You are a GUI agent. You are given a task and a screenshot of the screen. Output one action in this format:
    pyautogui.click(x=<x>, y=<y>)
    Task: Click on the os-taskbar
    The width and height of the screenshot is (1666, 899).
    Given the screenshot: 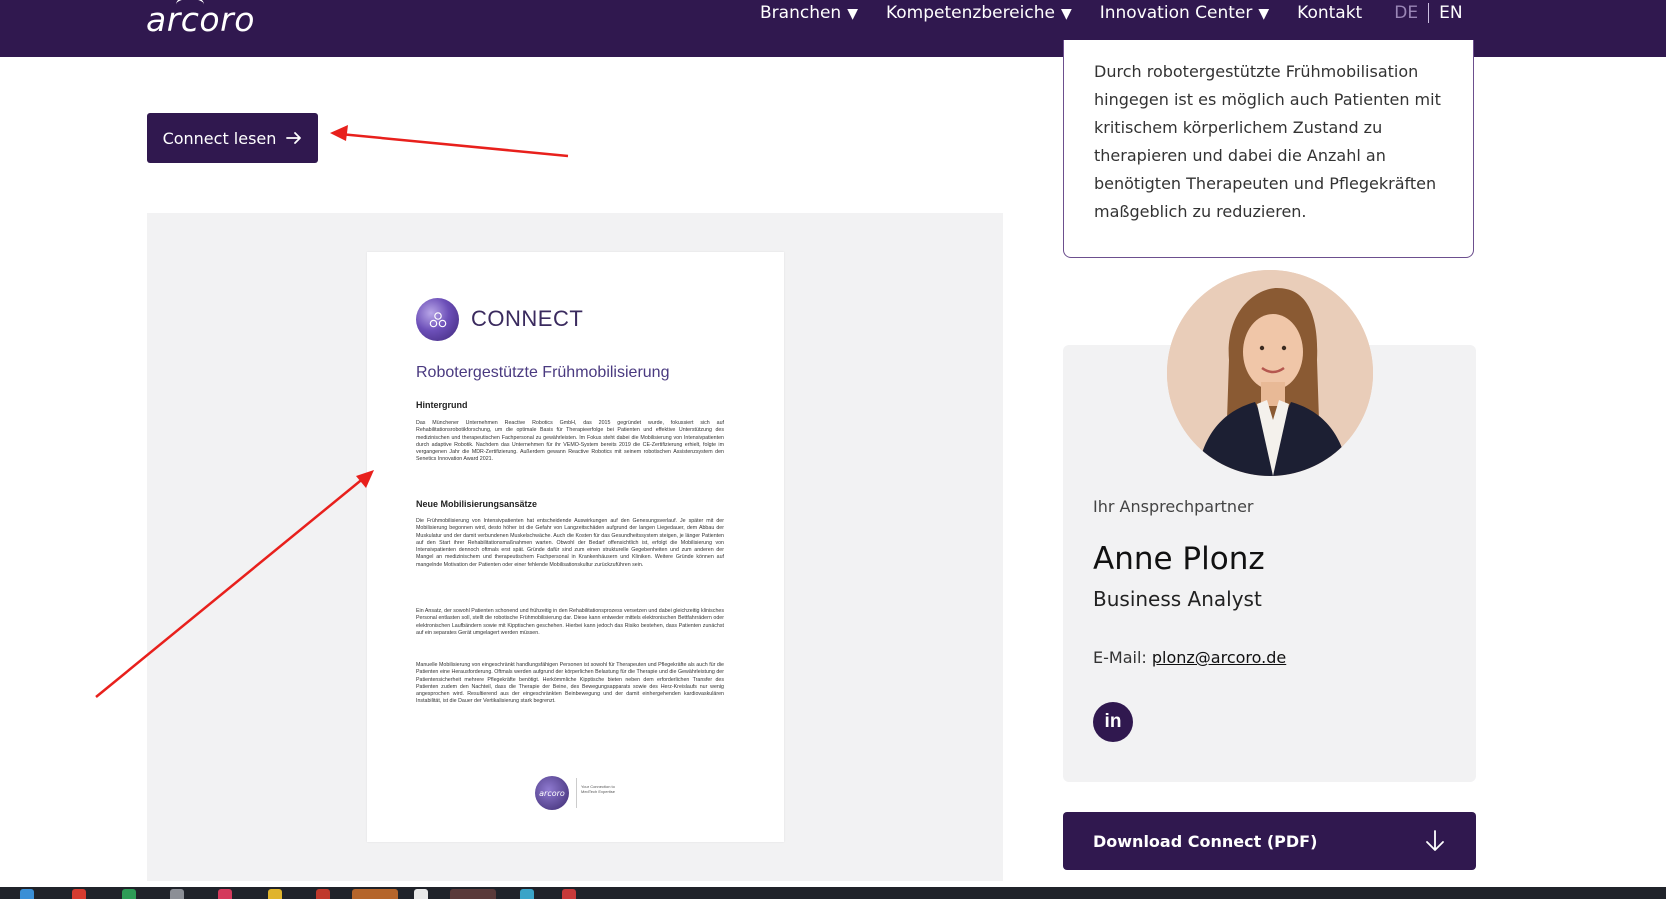 What is the action you would take?
    pyautogui.click(x=833, y=893)
    